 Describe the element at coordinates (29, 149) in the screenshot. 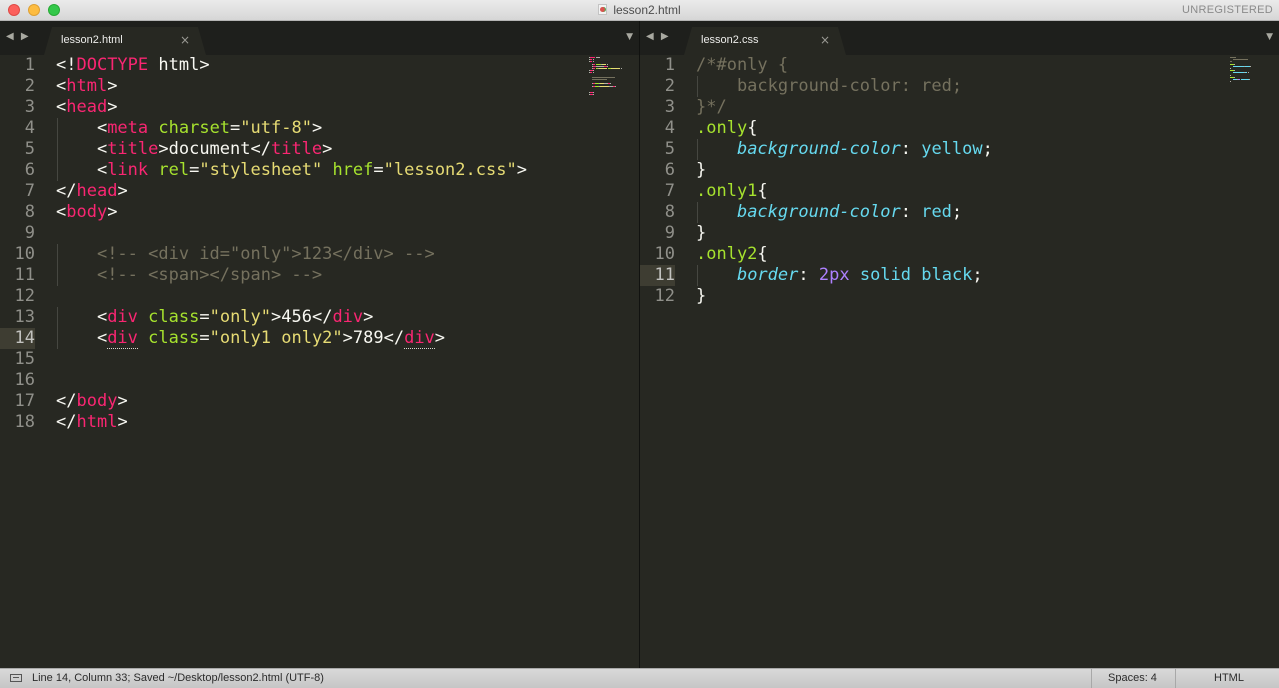

I see `line-number: 5` at that location.